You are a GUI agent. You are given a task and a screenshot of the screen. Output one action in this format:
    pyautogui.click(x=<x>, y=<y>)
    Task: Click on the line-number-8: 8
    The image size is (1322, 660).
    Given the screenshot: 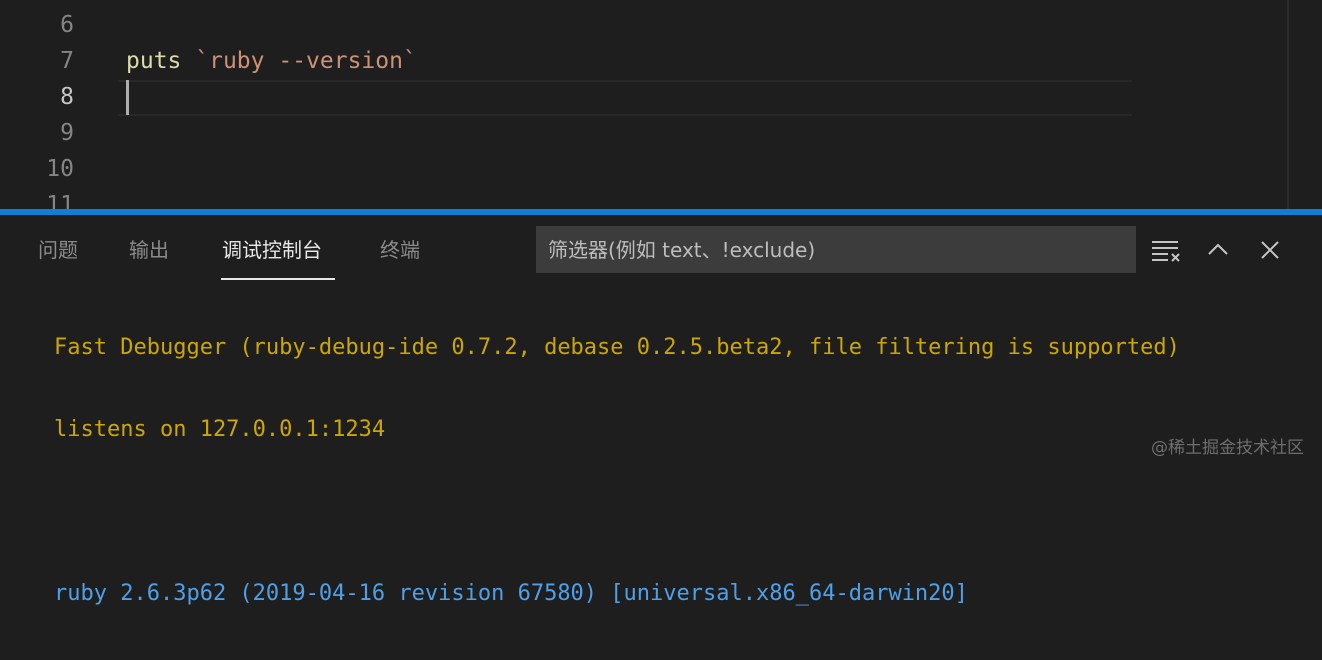 What is the action you would take?
    pyautogui.click(x=67, y=97)
    